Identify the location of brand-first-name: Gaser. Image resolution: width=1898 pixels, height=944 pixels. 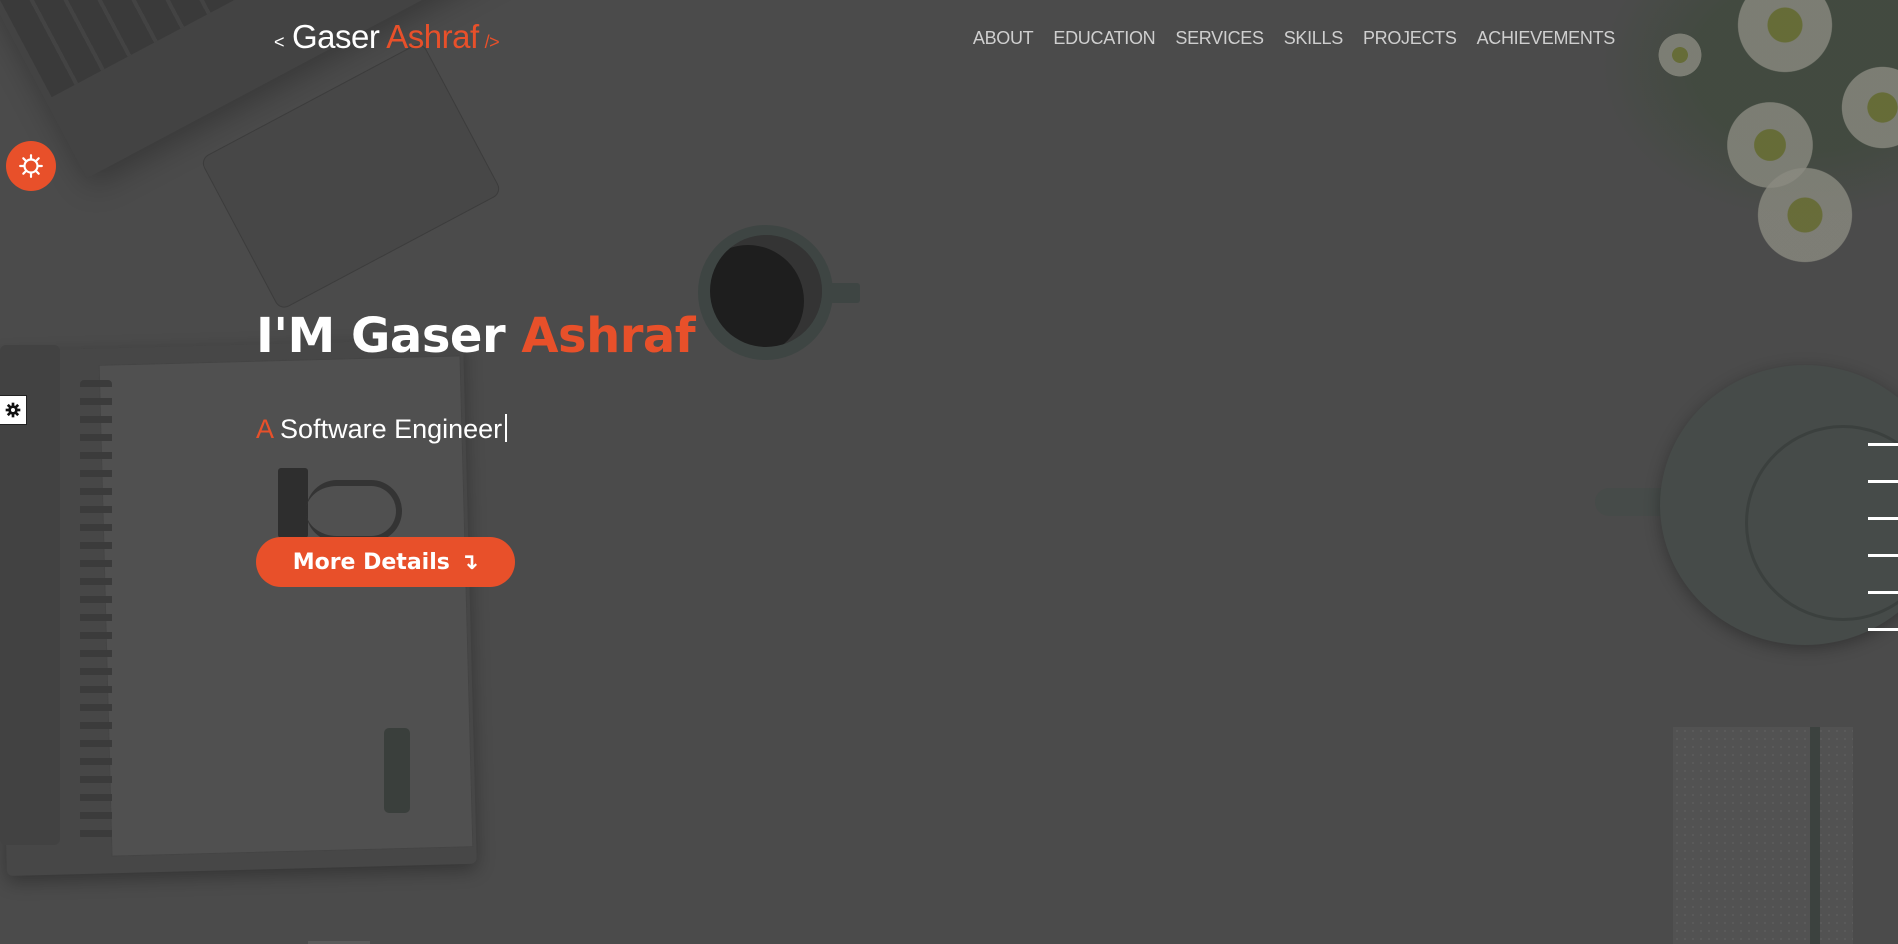
(336, 36).